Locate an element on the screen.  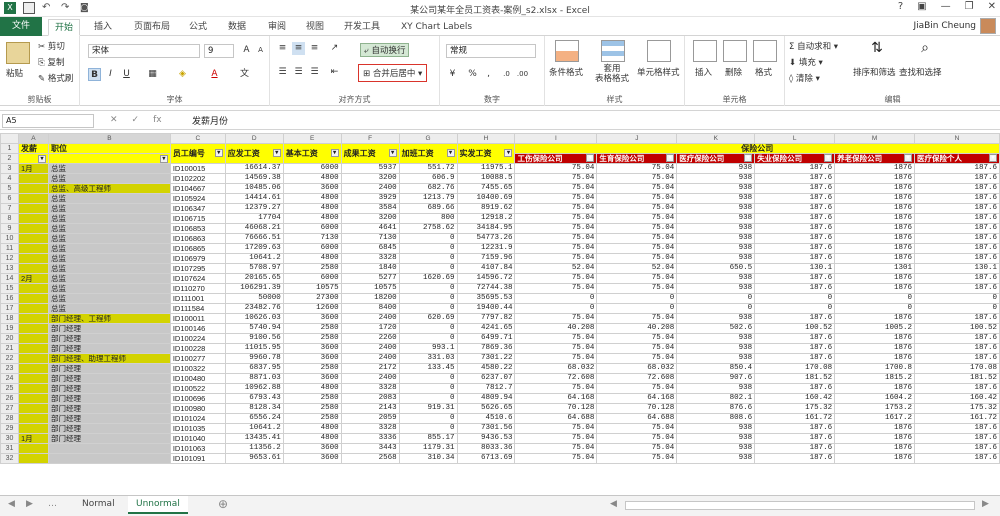
find-select-button: 查找和选择 is located at coordinates (920, 72).